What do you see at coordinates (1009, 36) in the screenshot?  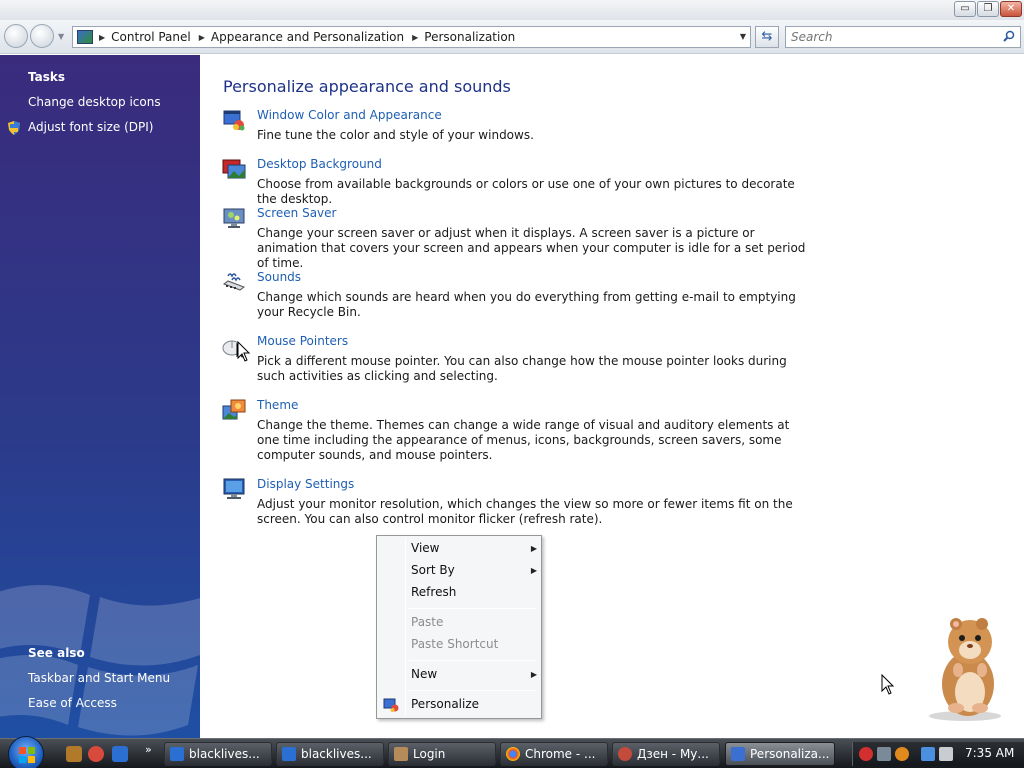 I see `search-icon` at bounding box center [1009, 36].